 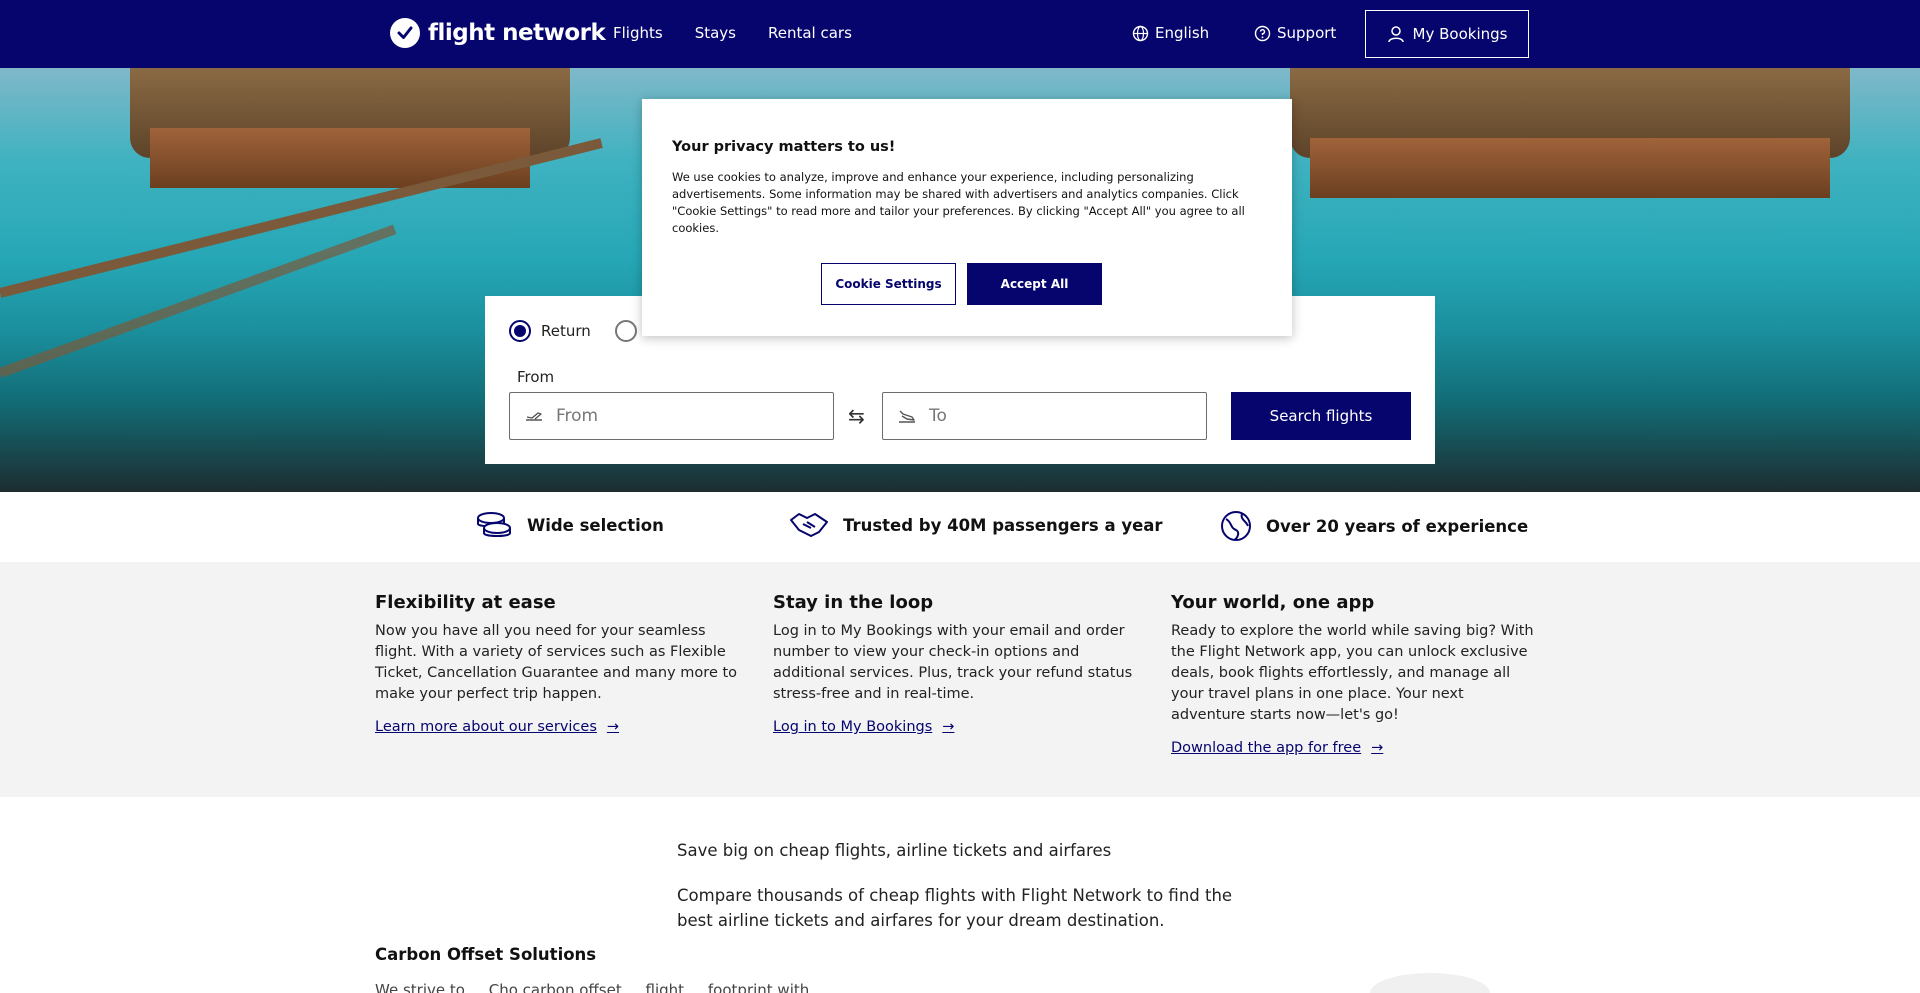 I want to click on support-label: Support, so click(x=1307, y=33).